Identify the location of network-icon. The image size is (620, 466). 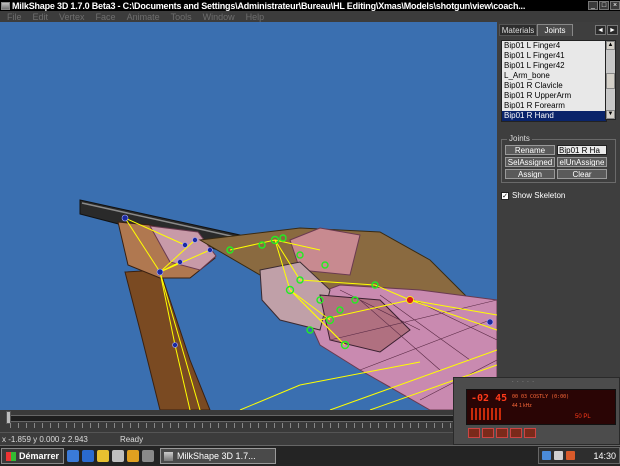
(546, 455).